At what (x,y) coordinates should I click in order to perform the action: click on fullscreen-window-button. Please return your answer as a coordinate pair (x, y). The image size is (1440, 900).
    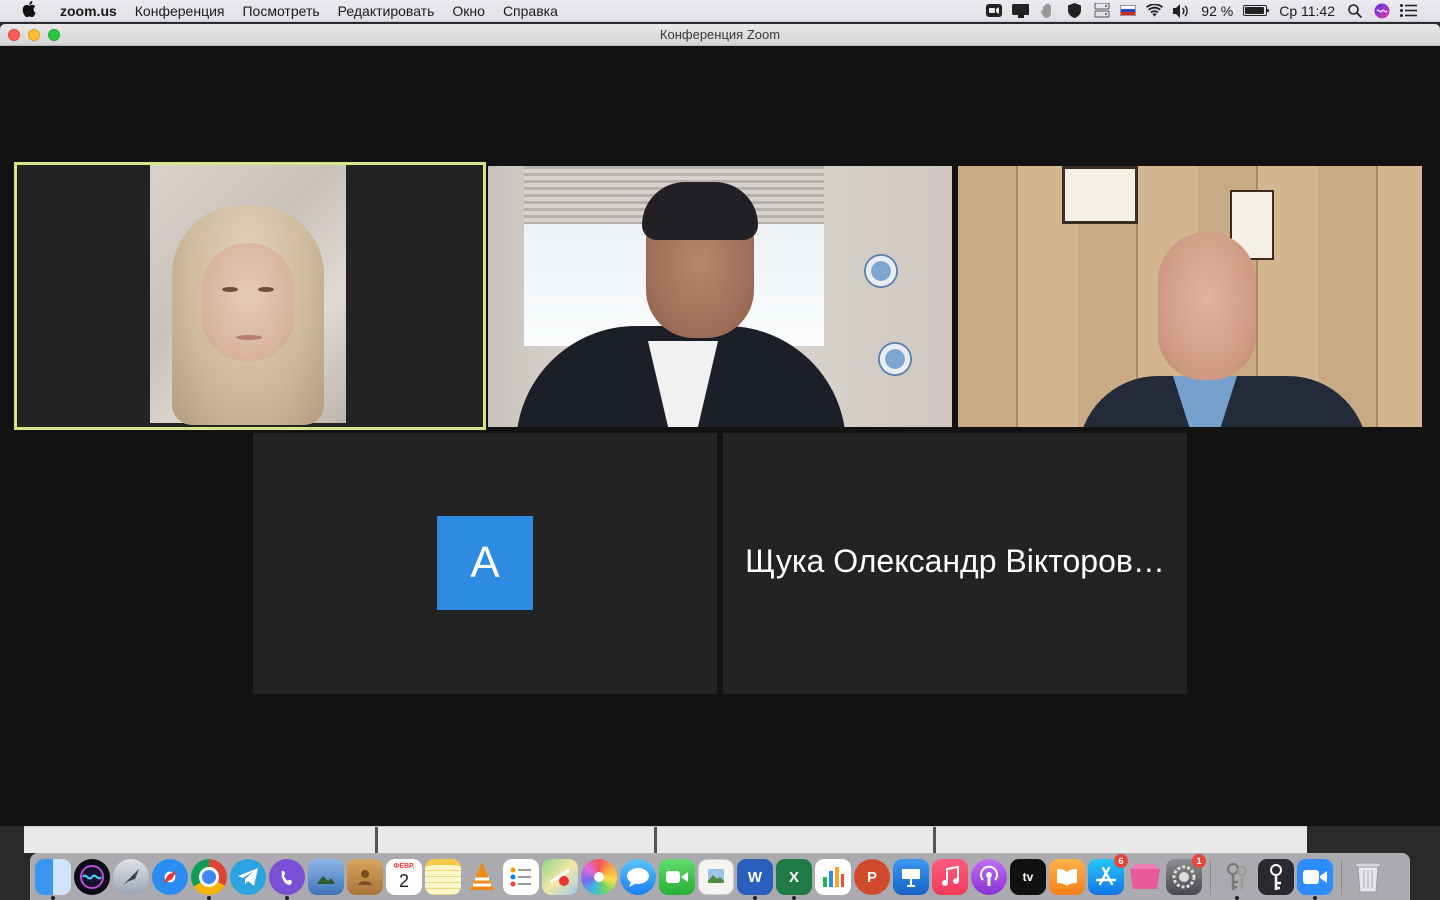
    Looking at the image, I should click on (54, 35).